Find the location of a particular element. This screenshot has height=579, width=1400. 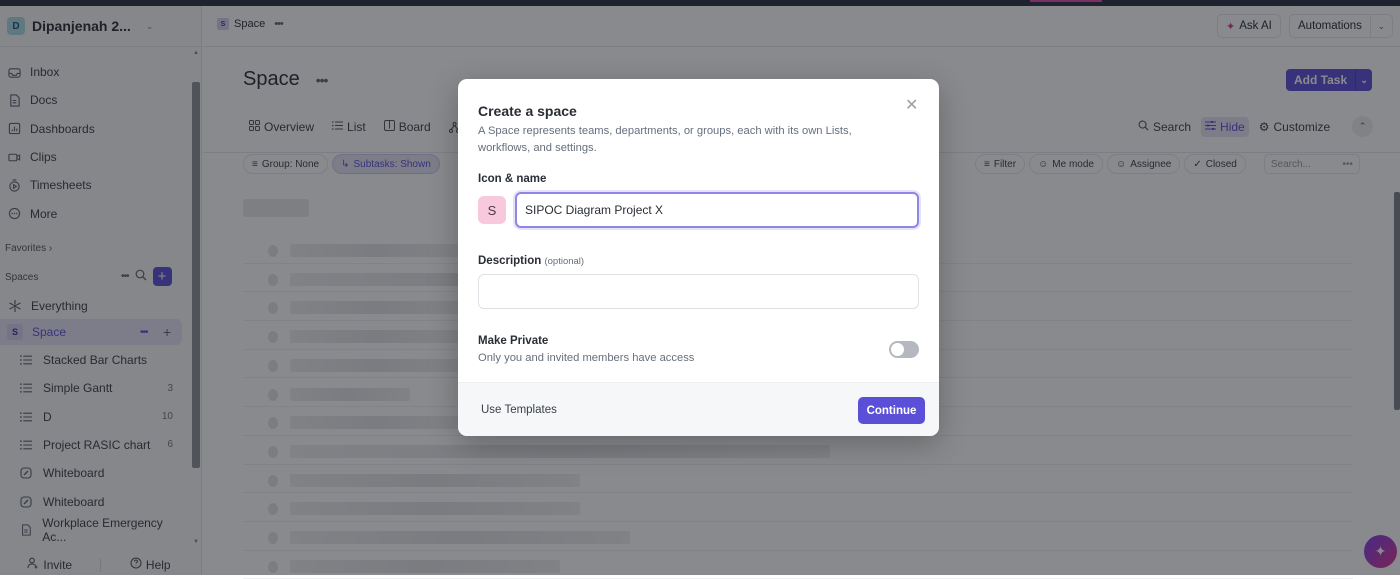

modal-footer: Use Templates Continue is located at coordinates (698, 409).